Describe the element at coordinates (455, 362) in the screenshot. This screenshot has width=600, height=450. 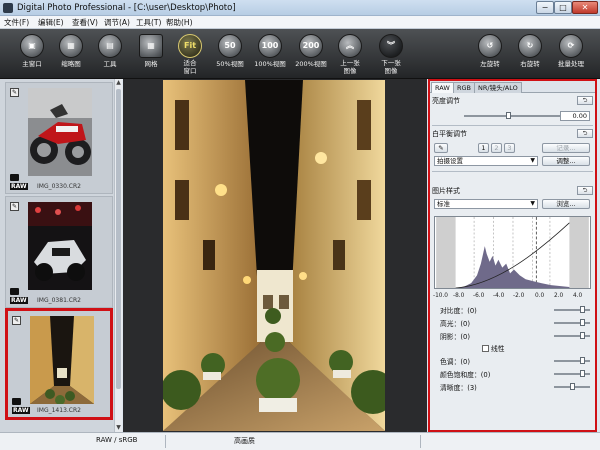
I see `tone-label: 色调：(0)` at that location.